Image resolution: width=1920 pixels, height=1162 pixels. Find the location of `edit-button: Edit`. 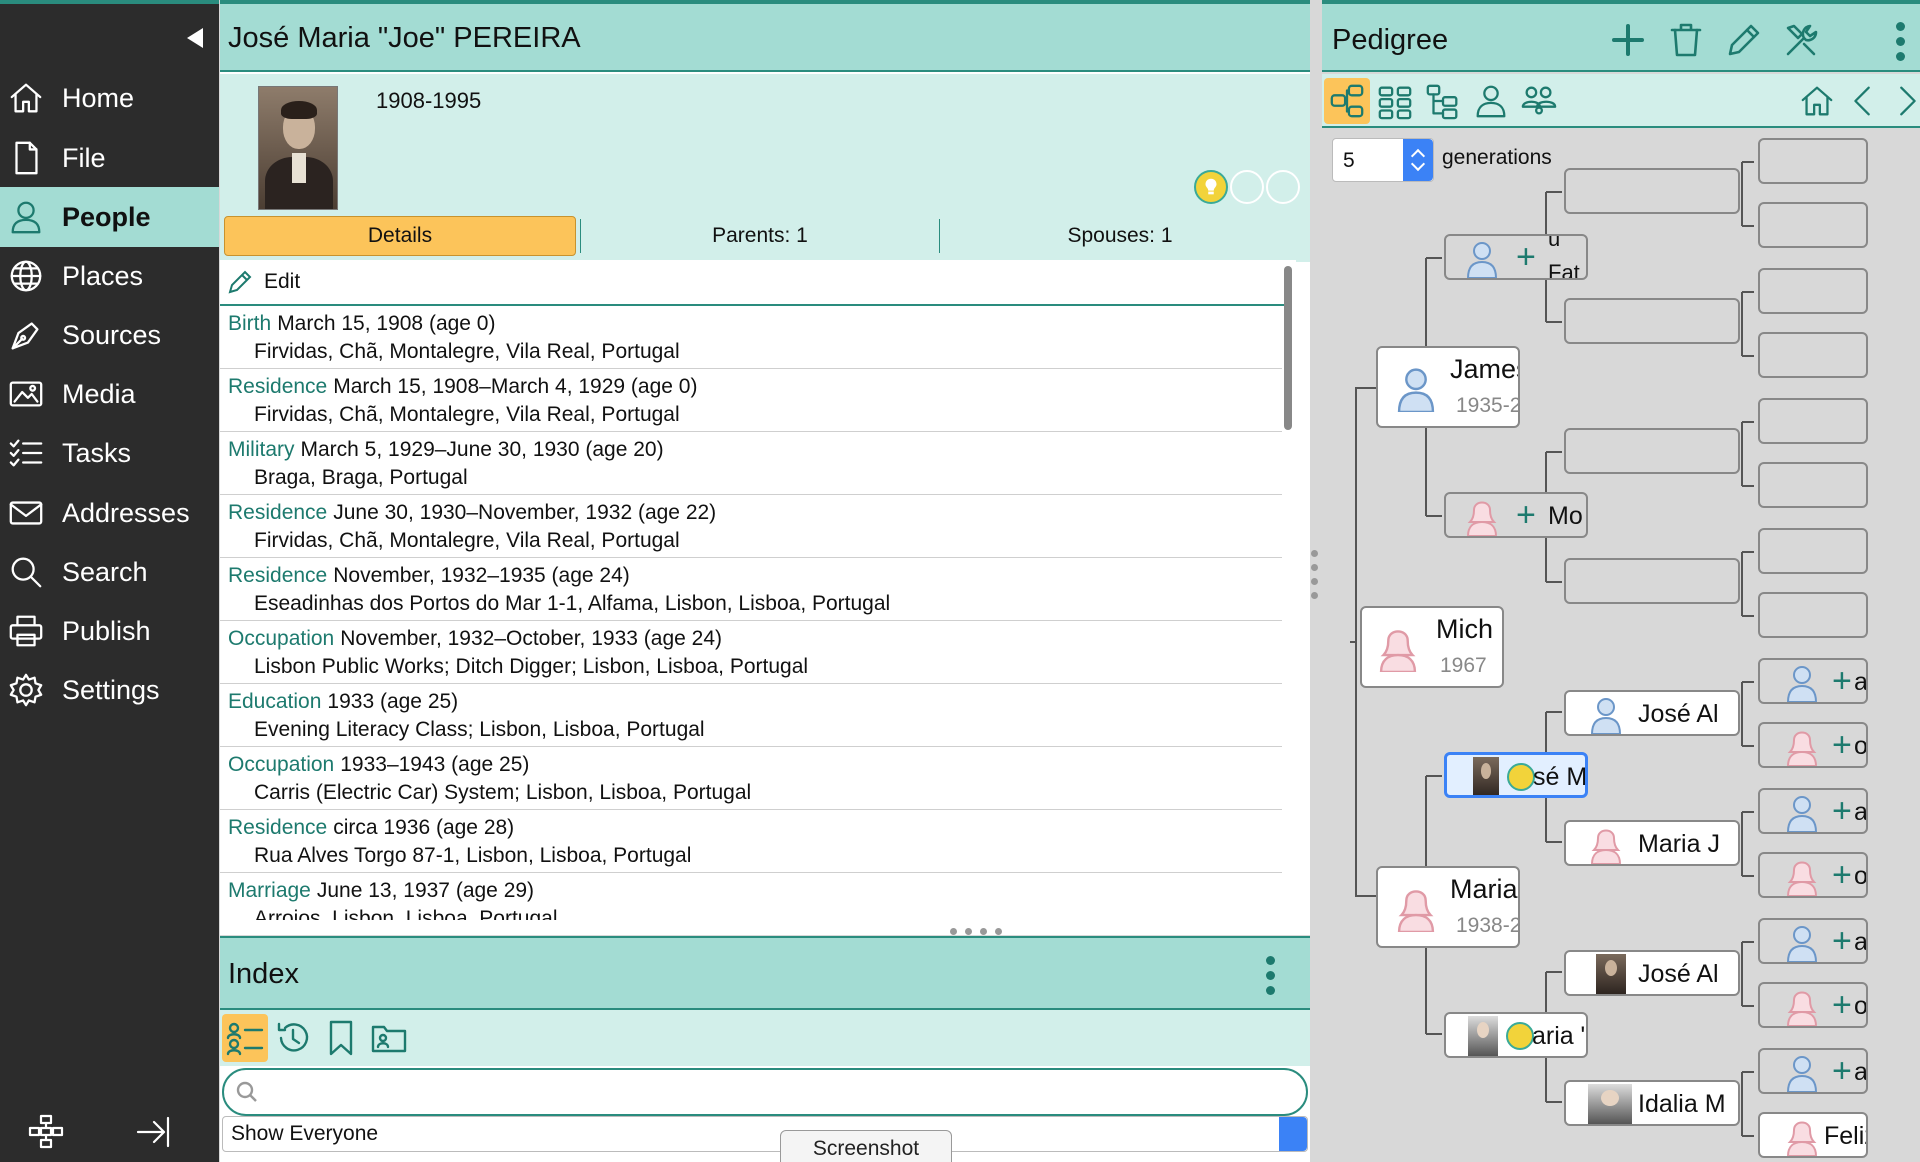

edit-button: Edit is located at coordinates (753, 283).